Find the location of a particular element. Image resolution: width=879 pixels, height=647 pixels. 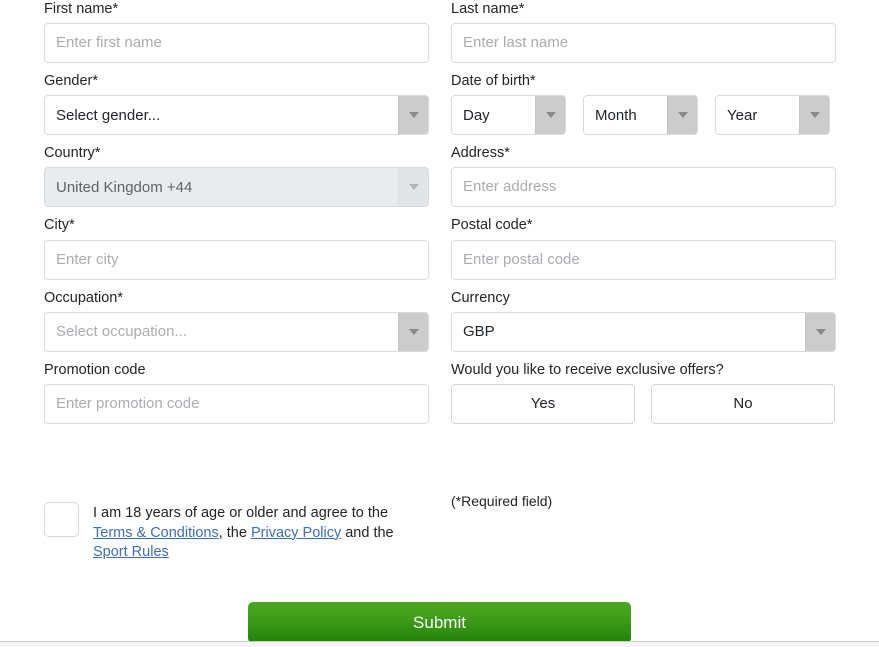

city-label: City* is located at coordinates (59, 225).